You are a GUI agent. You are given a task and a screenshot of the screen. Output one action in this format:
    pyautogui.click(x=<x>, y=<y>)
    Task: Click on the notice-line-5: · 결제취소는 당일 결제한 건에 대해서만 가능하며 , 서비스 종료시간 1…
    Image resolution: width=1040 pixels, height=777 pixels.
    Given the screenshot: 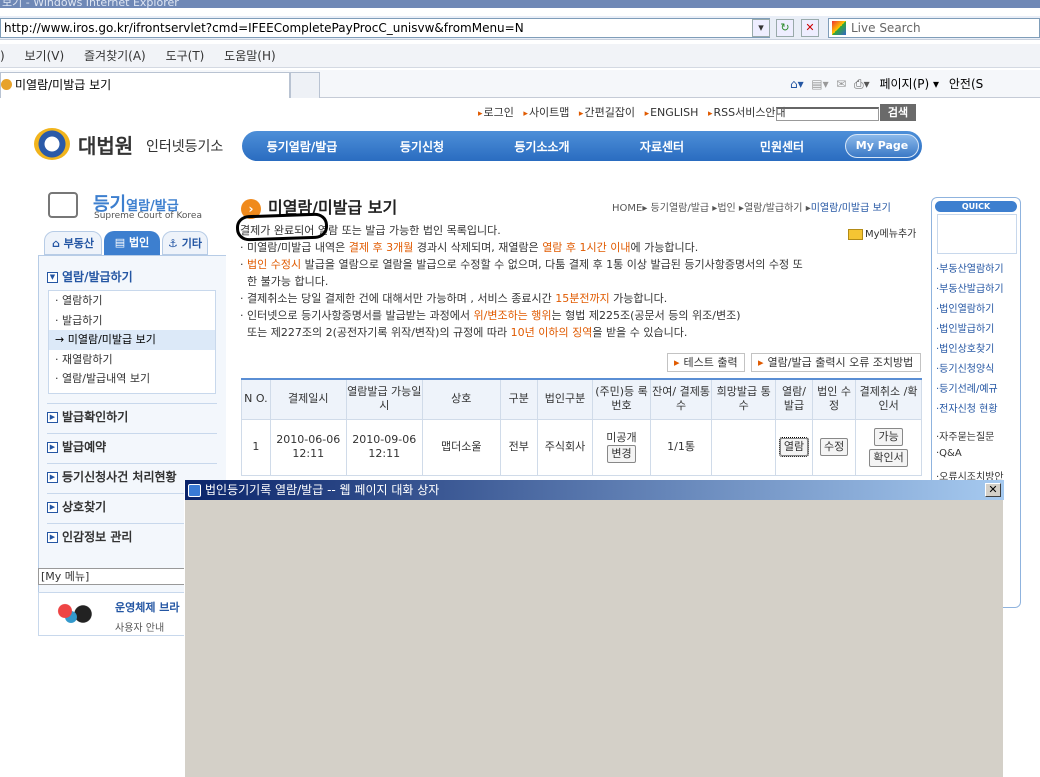 What is the action you would take?
    pyautogui.click(x=454, y=298)
    